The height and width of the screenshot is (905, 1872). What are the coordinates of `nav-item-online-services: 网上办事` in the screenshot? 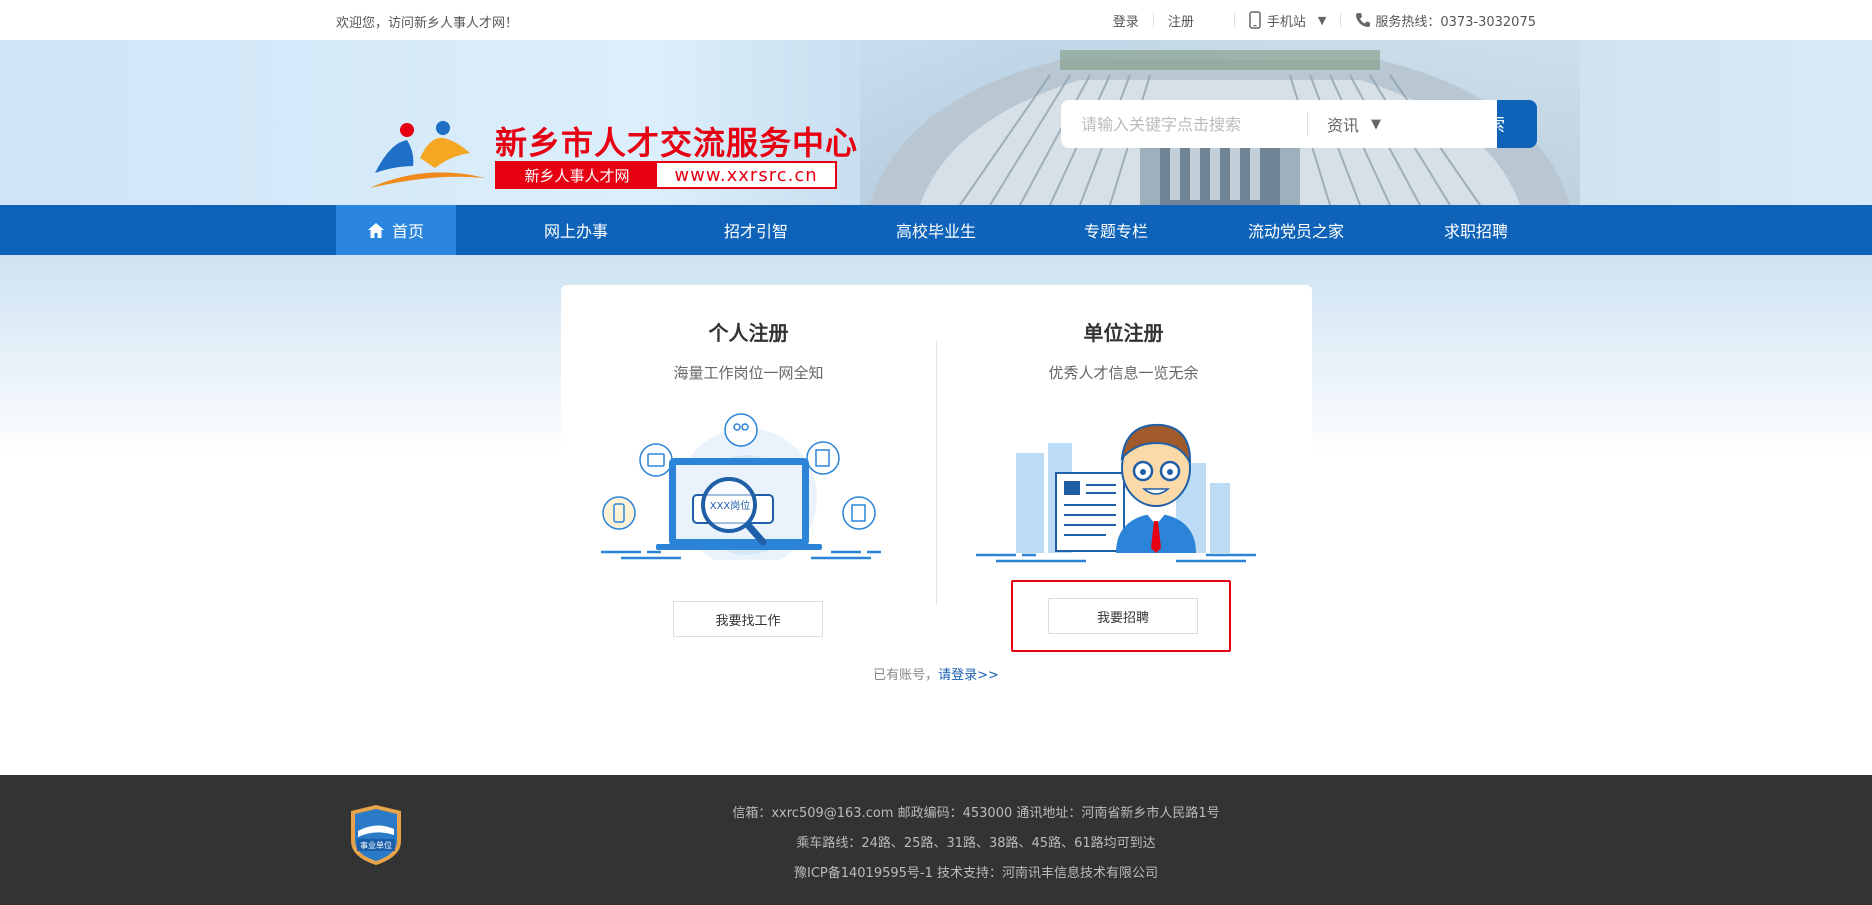 It's located at (576, 230).